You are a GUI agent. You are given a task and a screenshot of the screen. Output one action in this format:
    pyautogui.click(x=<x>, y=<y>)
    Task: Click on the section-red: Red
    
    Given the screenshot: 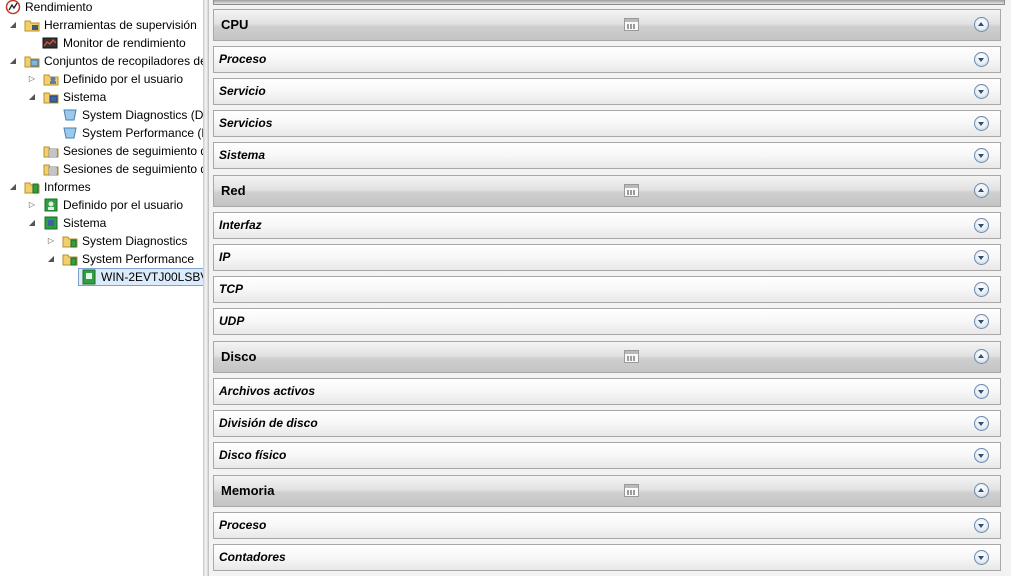 What is the action you would take?
    pyautogui.click(x=607, y=191)
    